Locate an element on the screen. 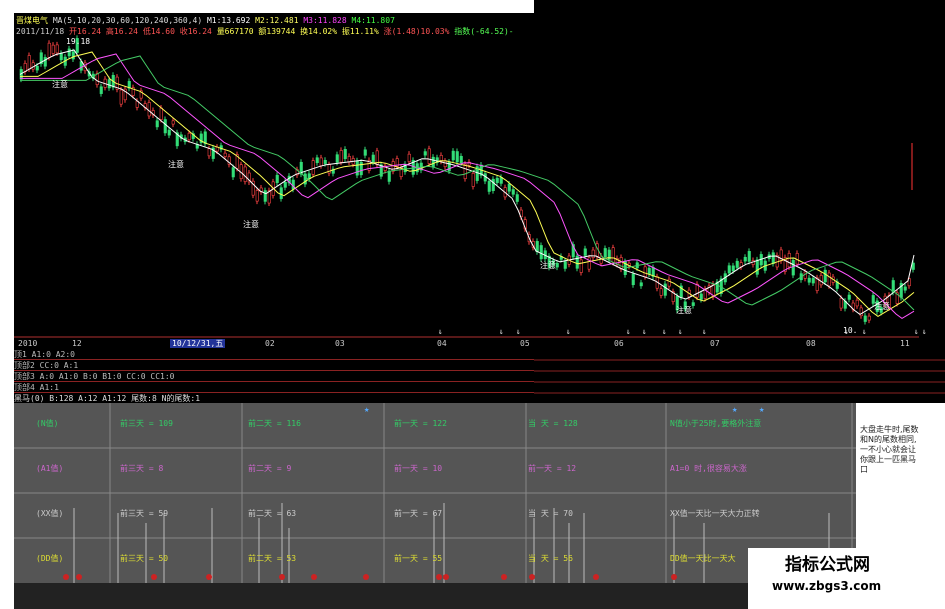 The width and height of the screenshot is (945, 609). table-cell-c4: 当 天 = 70 is located at coordinates (550, 513).